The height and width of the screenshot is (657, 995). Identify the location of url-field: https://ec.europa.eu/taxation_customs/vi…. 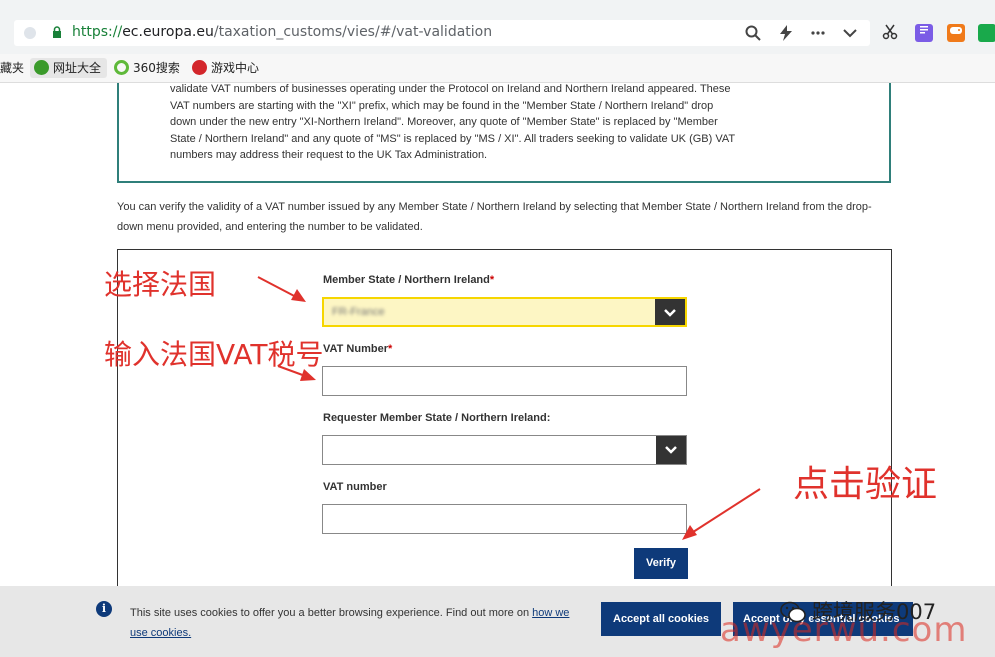
(442, 33).